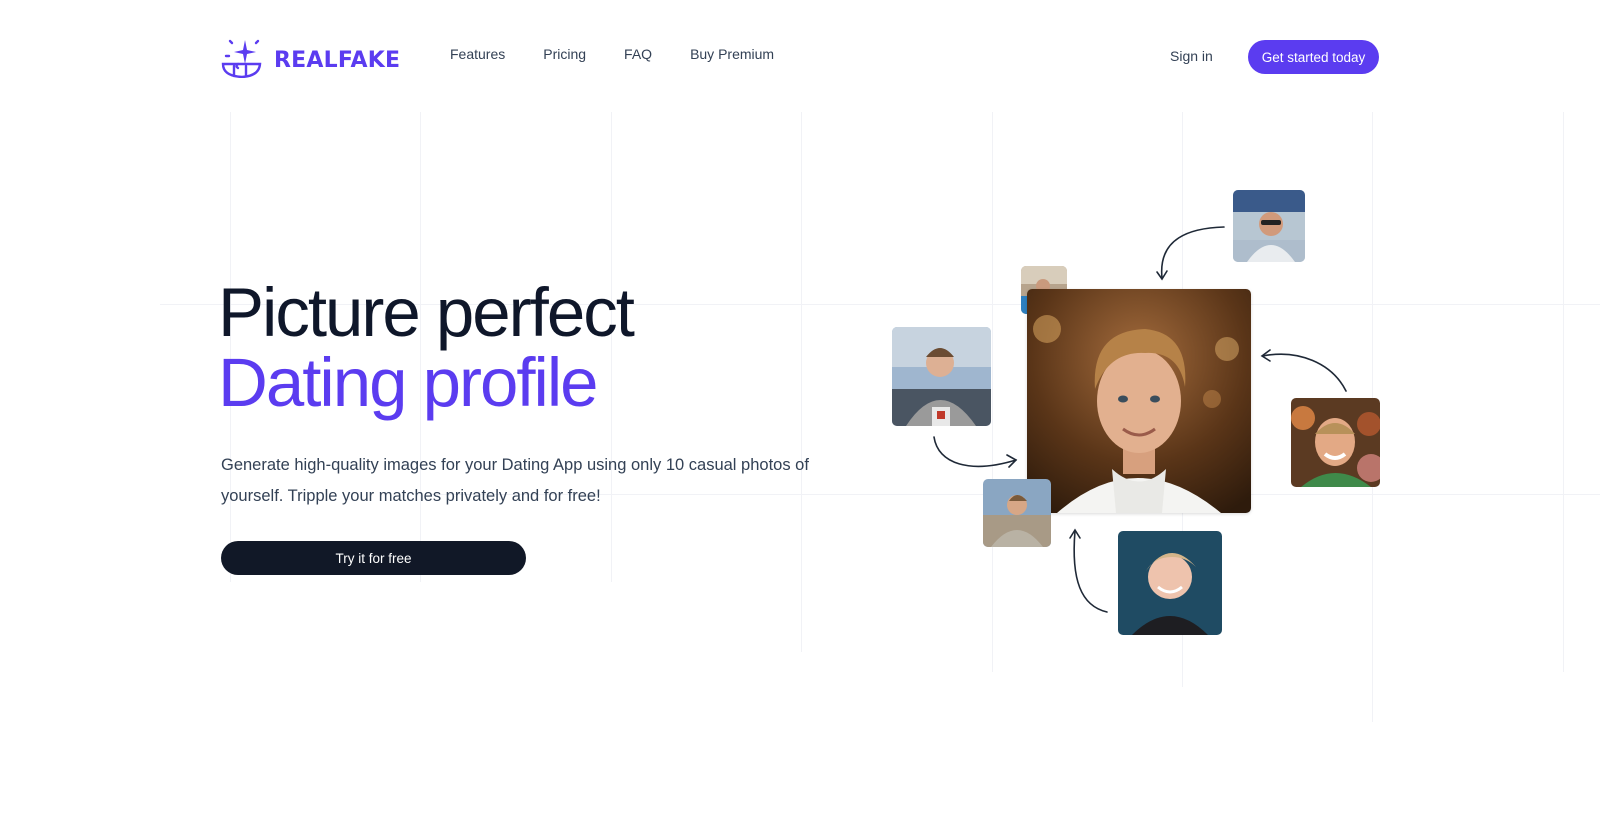 The height and width of the screenshot is (834, 1600). Describe the element at coordinates (941, 376) in the screenshot. I see `photo-left` at that location.